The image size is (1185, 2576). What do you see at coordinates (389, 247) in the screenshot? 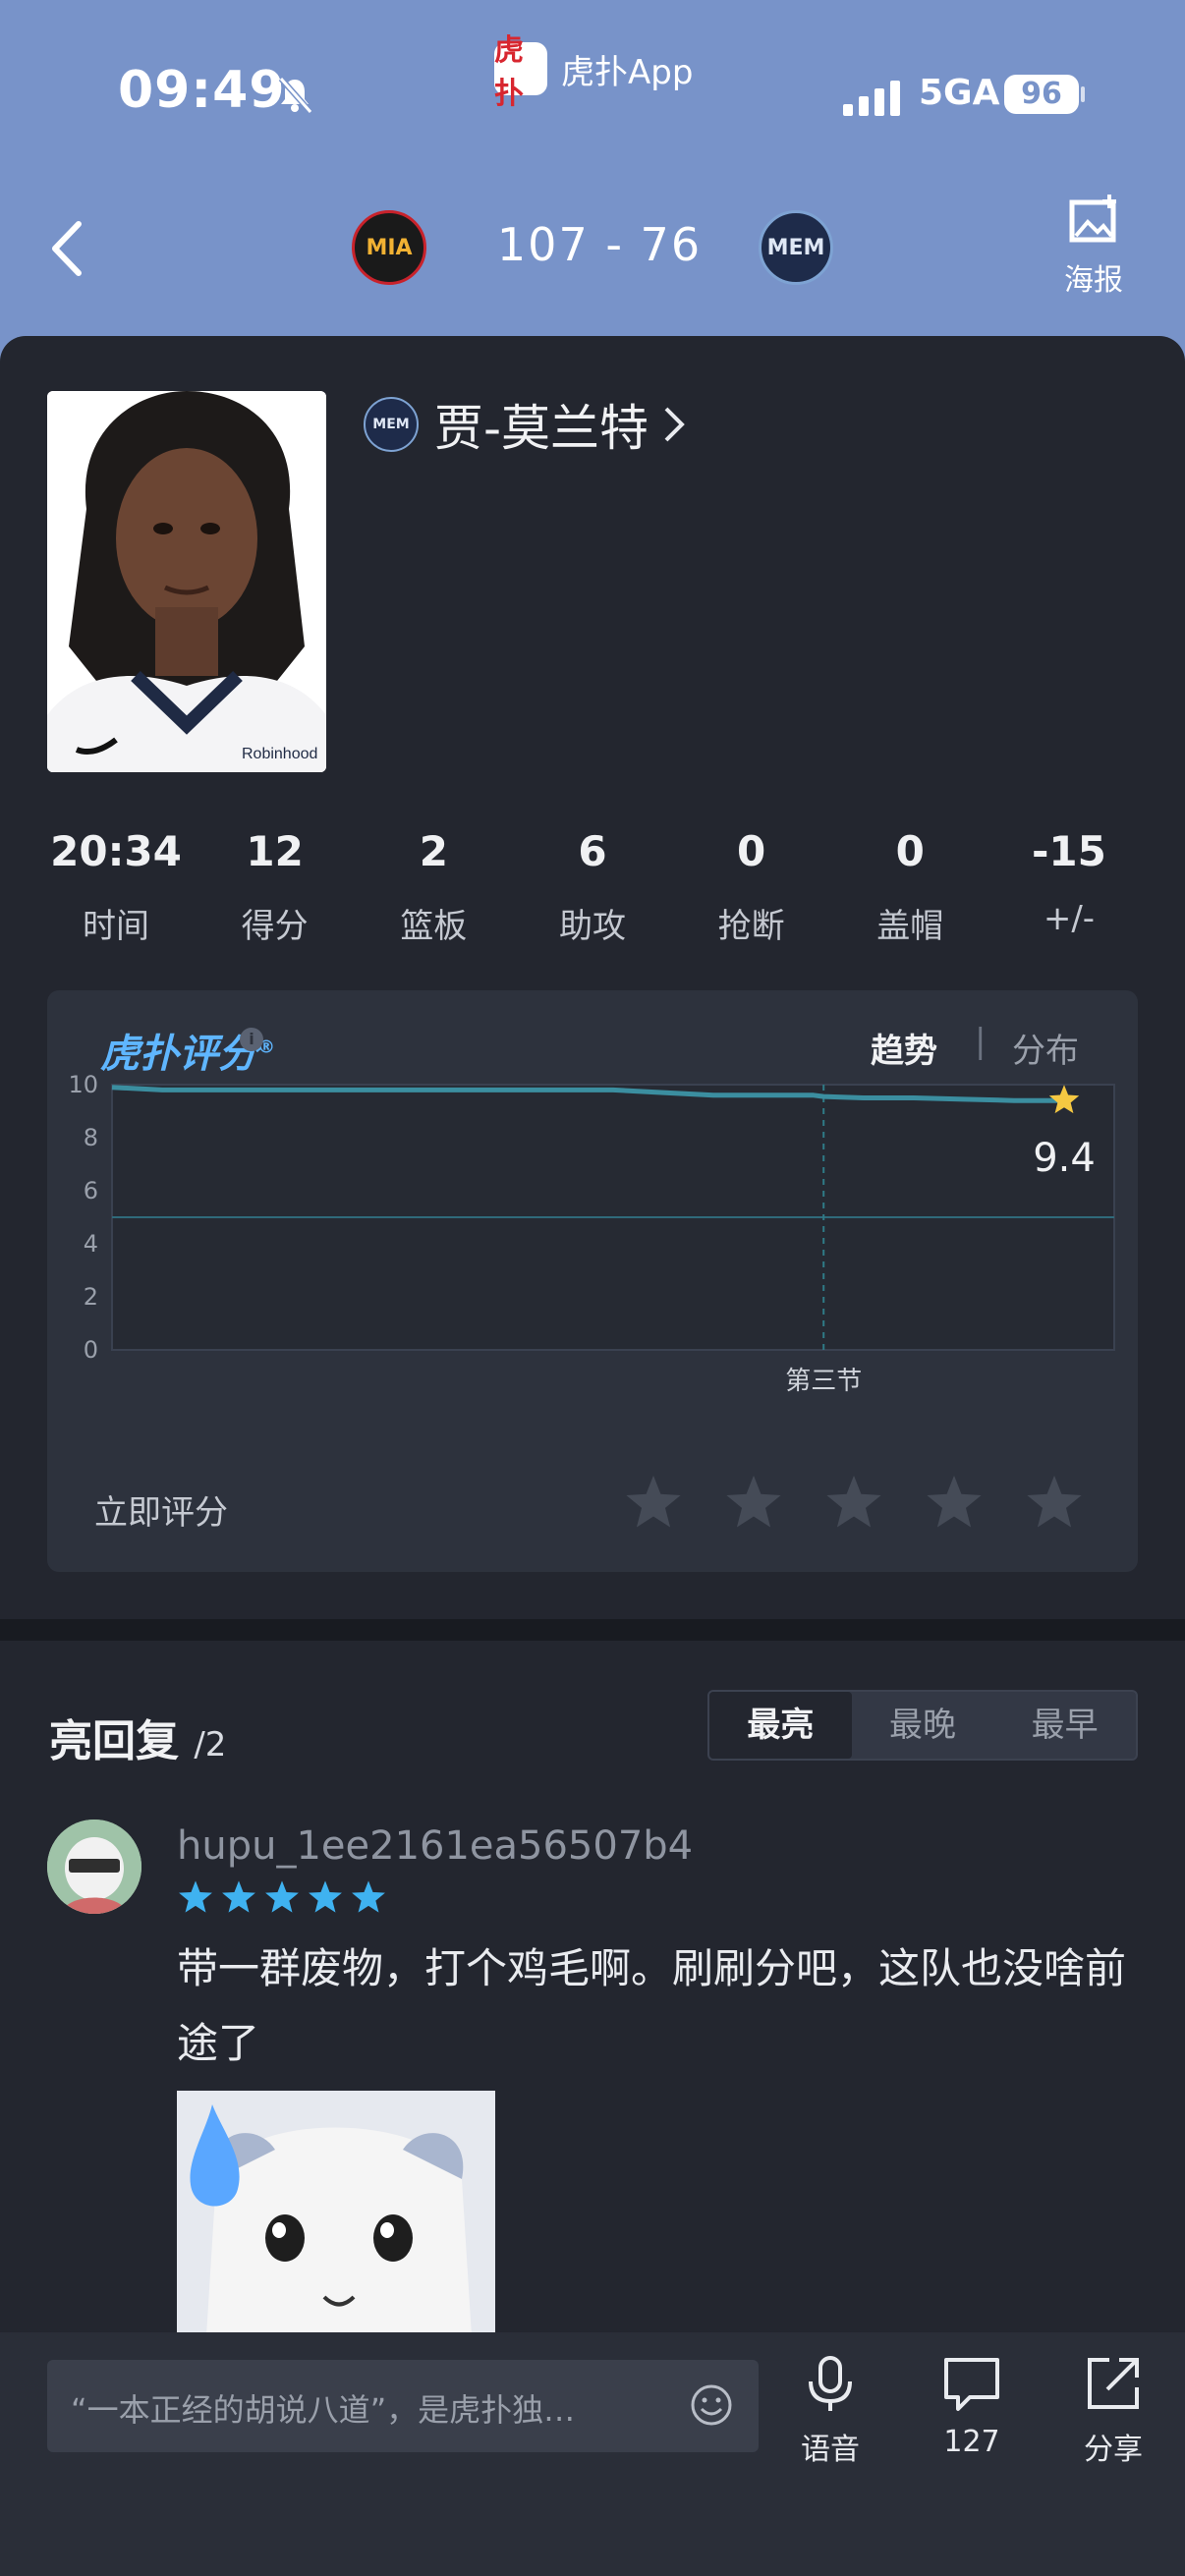
I see `home-team-logo: MIA` at bounding box center [389, 247].